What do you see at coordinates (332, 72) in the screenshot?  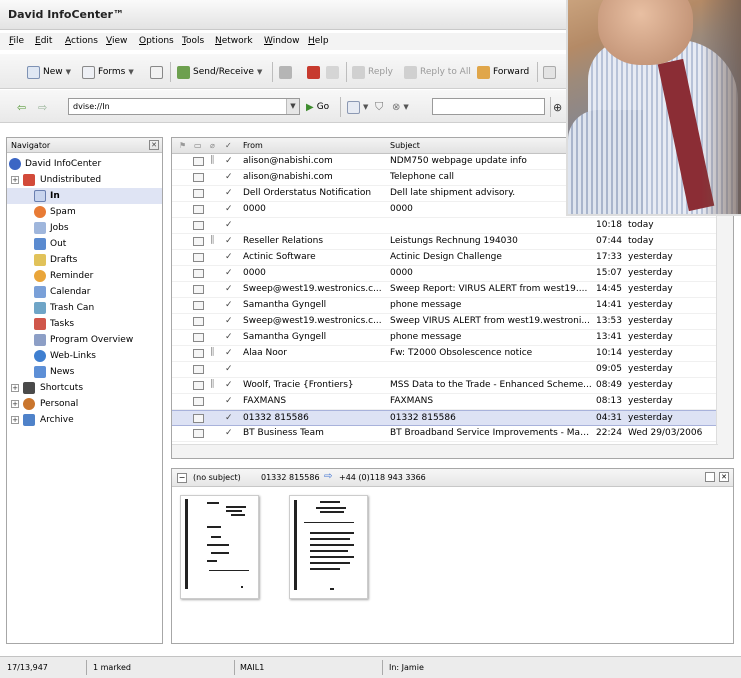 I see `find-button` at bounding box center [332, 72].